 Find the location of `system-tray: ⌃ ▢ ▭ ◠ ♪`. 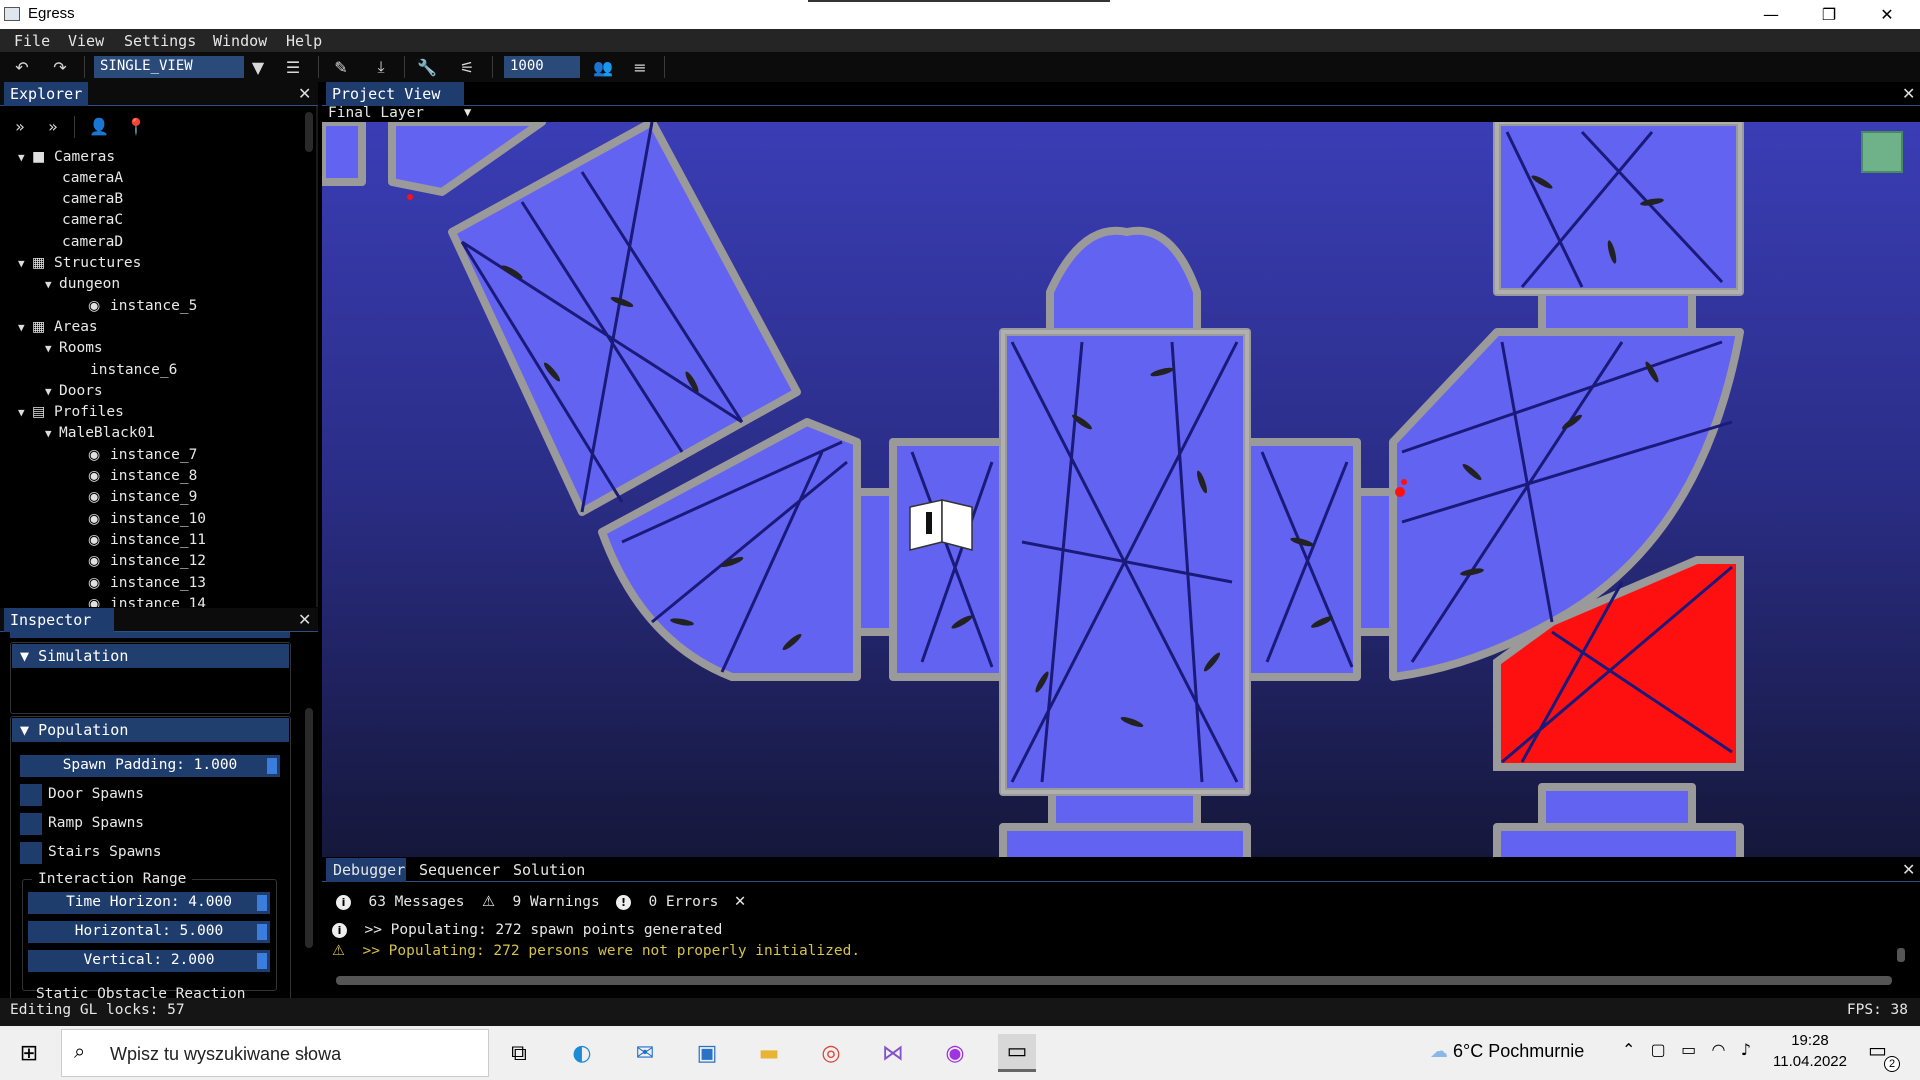

system-tray: ⌃ ▢ ▭ ◠ ♪ is located at coordinates (1686, 1049).